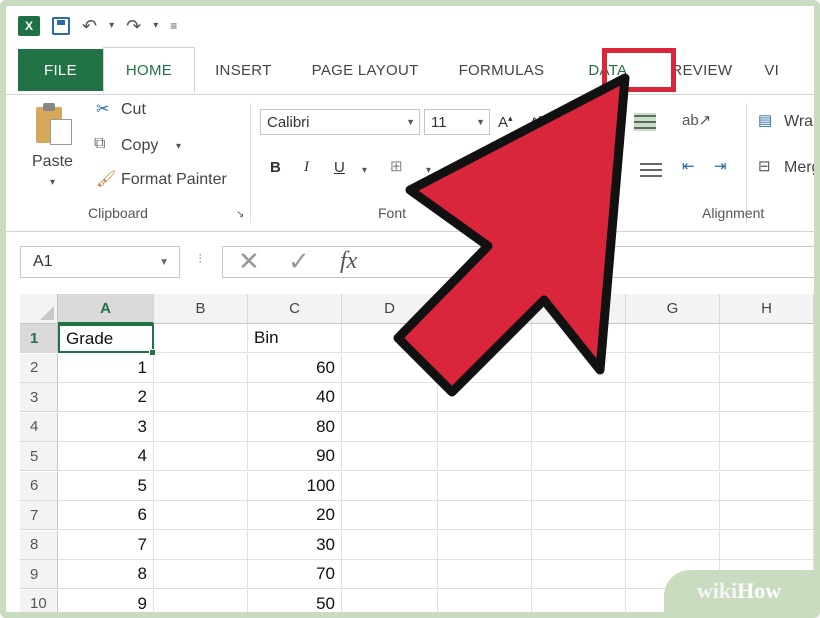 The image size is (820, 618). Describe the element at coordinates (771, 70) in the screenshot. I see `tab-view: VI` at that location.